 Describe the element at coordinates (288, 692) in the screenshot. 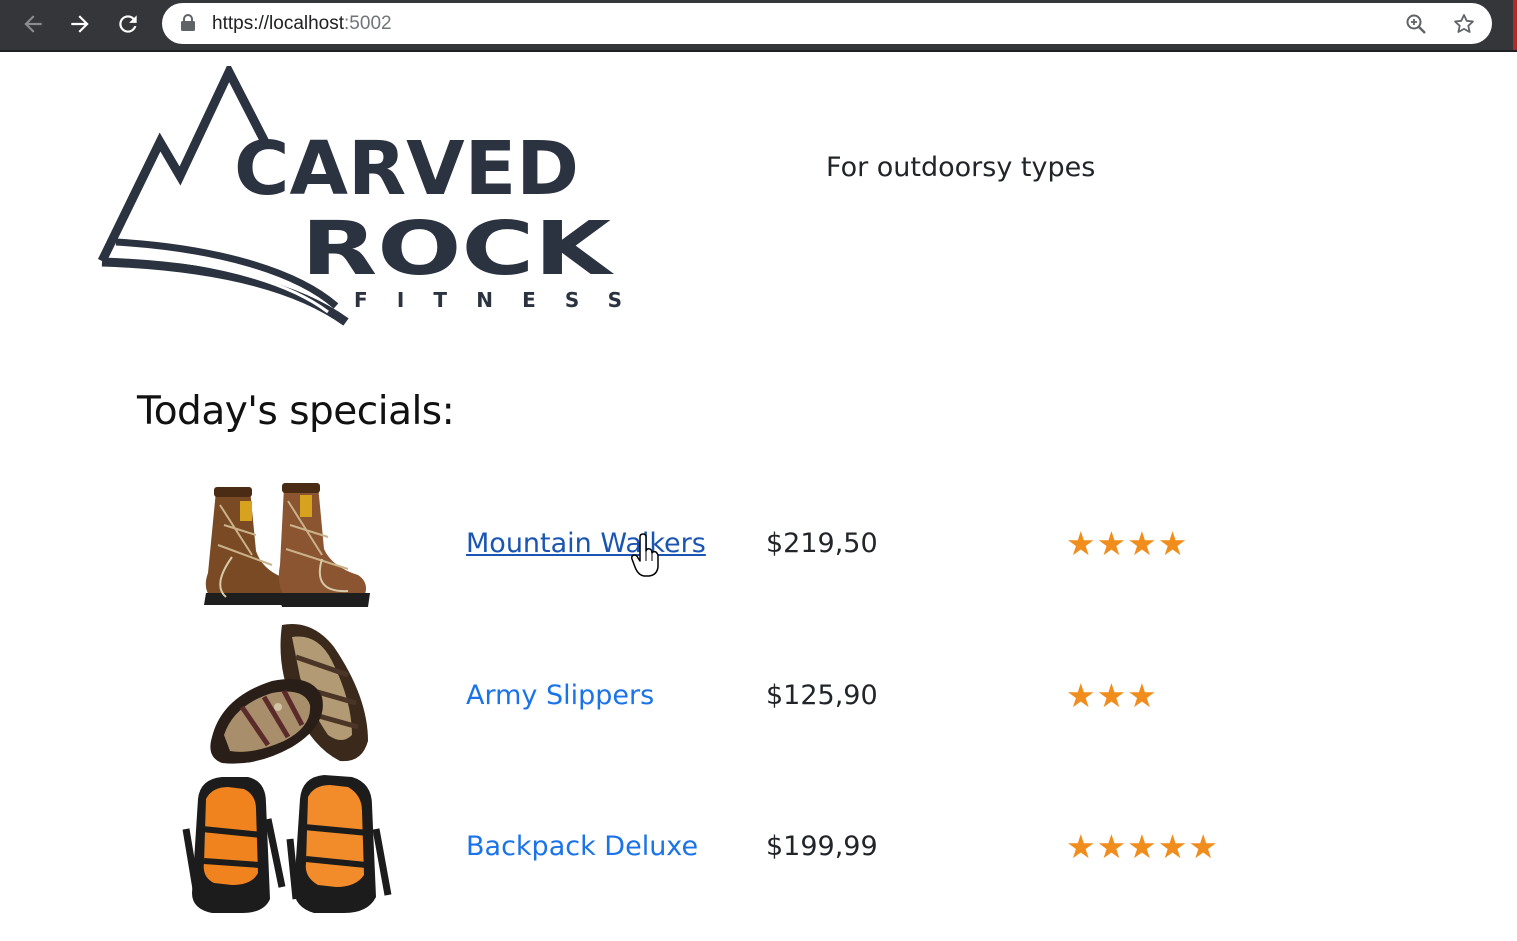

I see `sandals-image` at that location.